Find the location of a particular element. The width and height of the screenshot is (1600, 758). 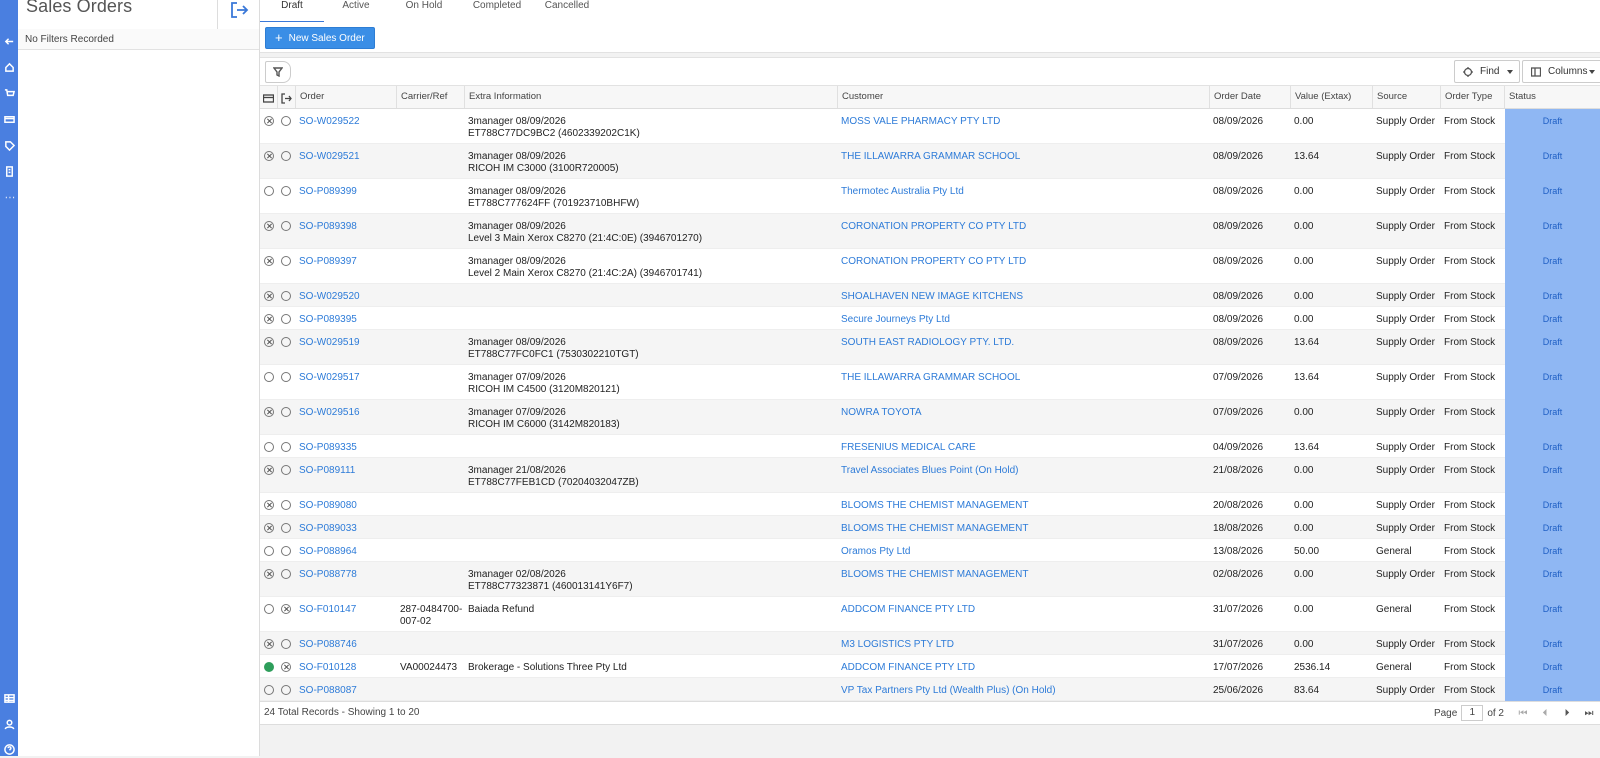

customer-link: SHOALHAVEN NEW IMAGE KITCHENS is located at coordinates (932, 297).